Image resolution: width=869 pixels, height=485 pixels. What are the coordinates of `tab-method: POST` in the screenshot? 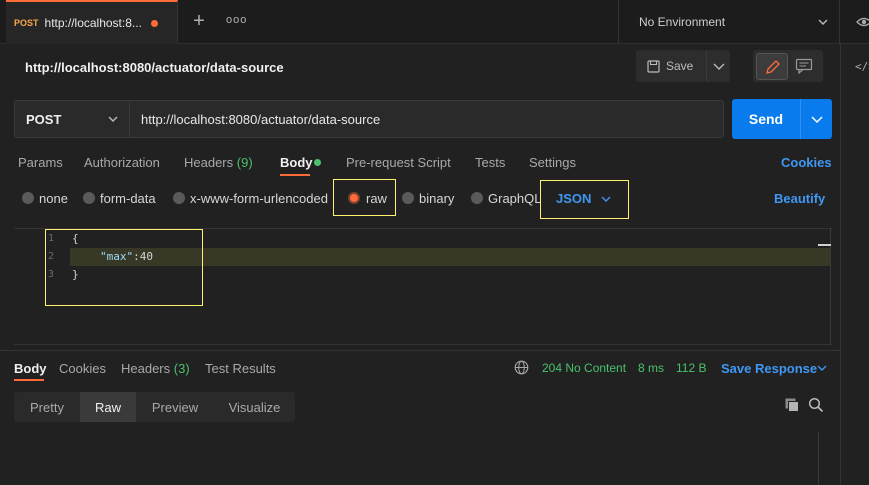 It's located at (26, 23).